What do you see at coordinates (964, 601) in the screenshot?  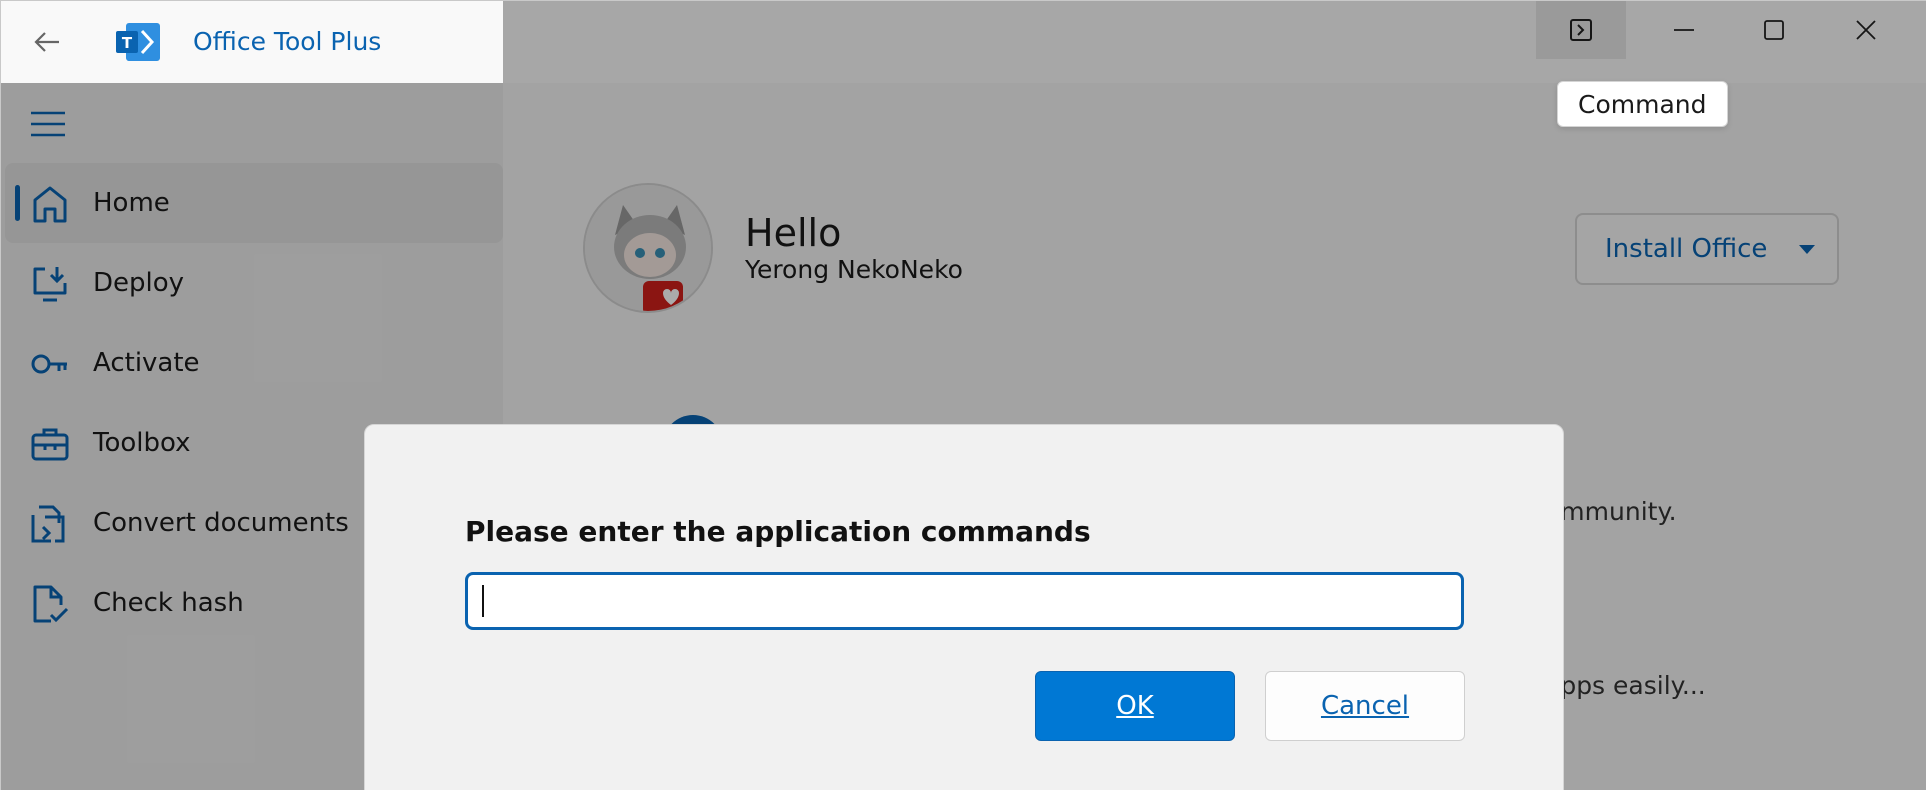 I see `command-input` at bounding box center [964, 601].